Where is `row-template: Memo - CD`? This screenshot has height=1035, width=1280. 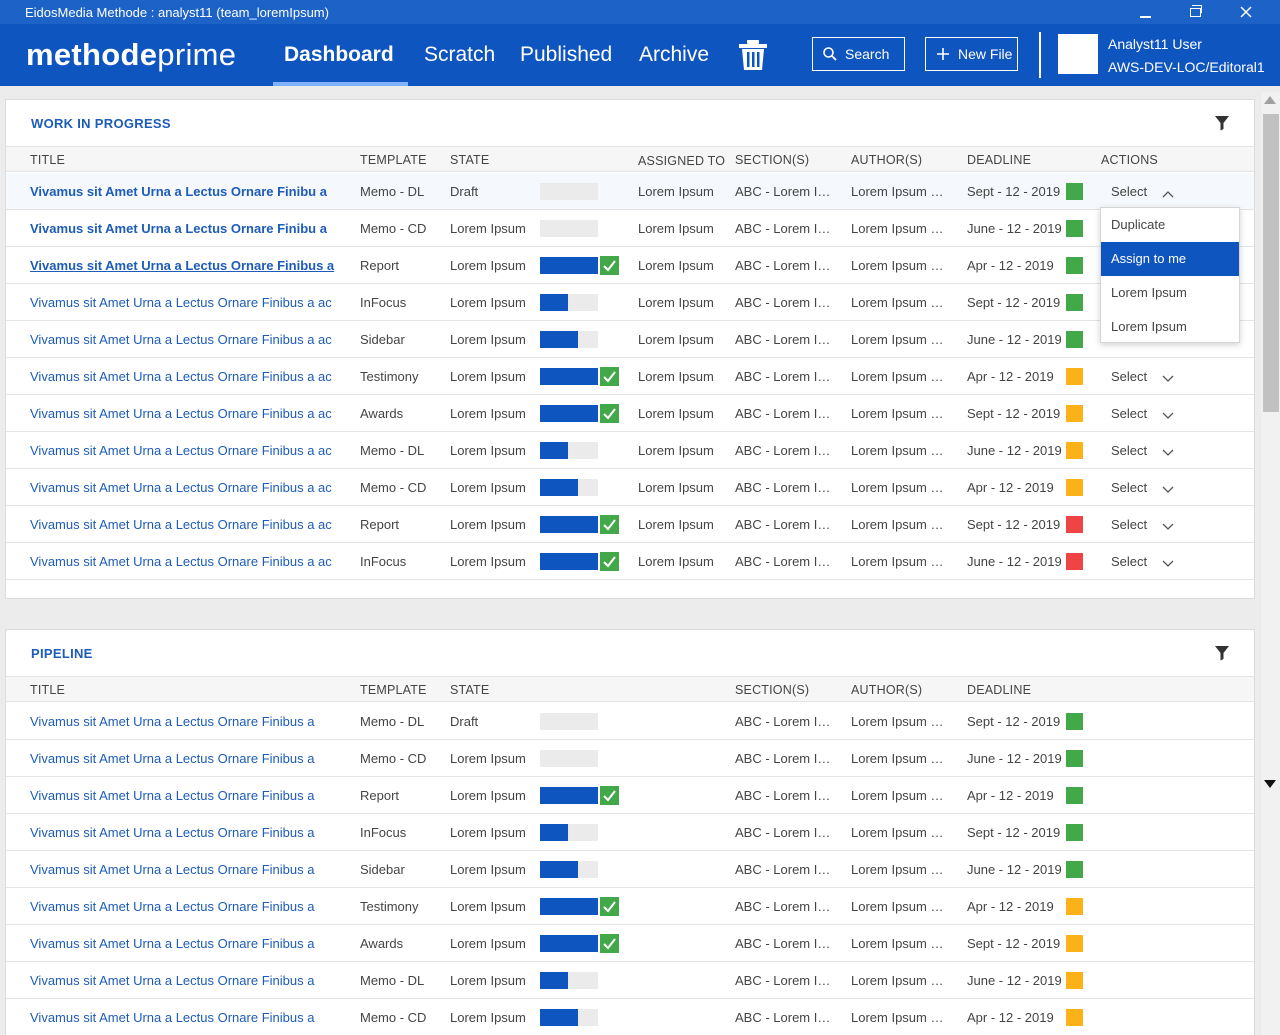
row-template: Memo - CD is located at coordinates (393, 487).